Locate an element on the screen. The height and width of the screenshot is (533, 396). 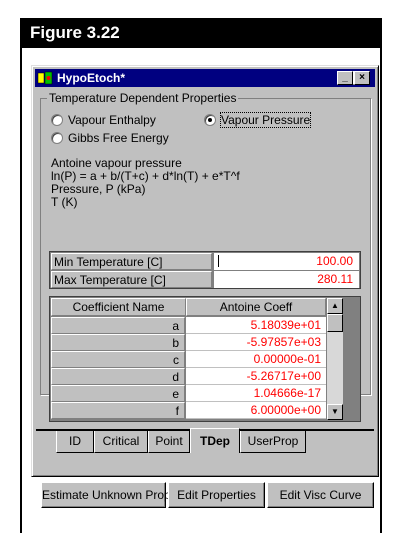
tab-critical: Critical is located at coordinates (121, 442).